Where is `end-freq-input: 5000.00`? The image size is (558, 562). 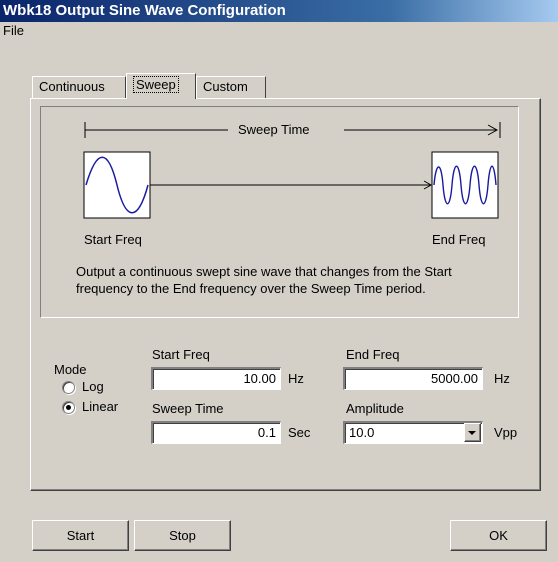 end-freq-input: 5000.00 is located at coordinates (413, 378).